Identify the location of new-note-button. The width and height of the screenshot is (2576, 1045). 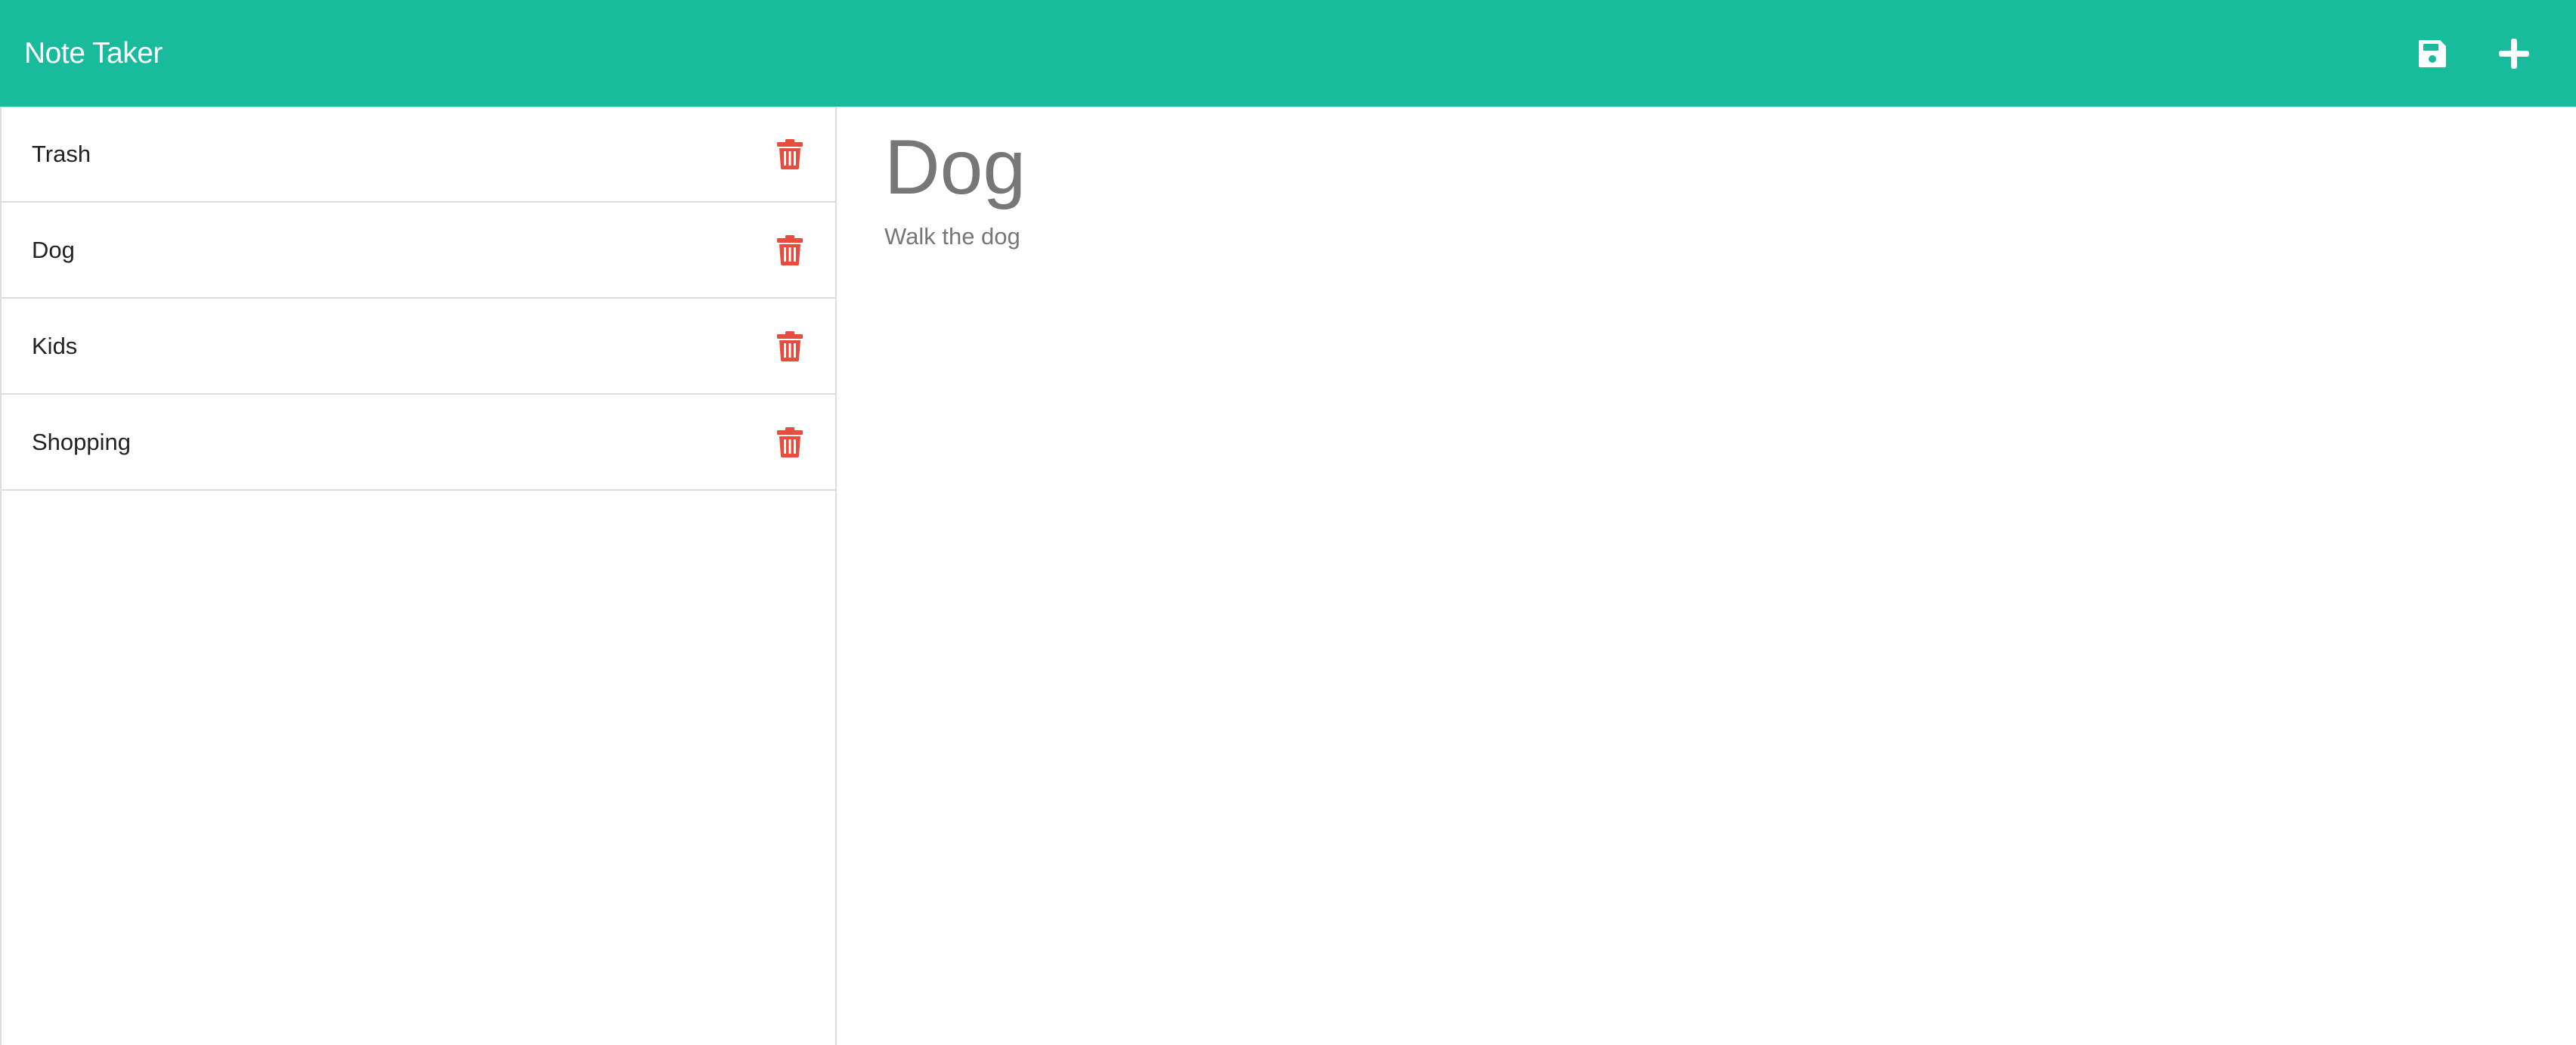
(2514, 53).